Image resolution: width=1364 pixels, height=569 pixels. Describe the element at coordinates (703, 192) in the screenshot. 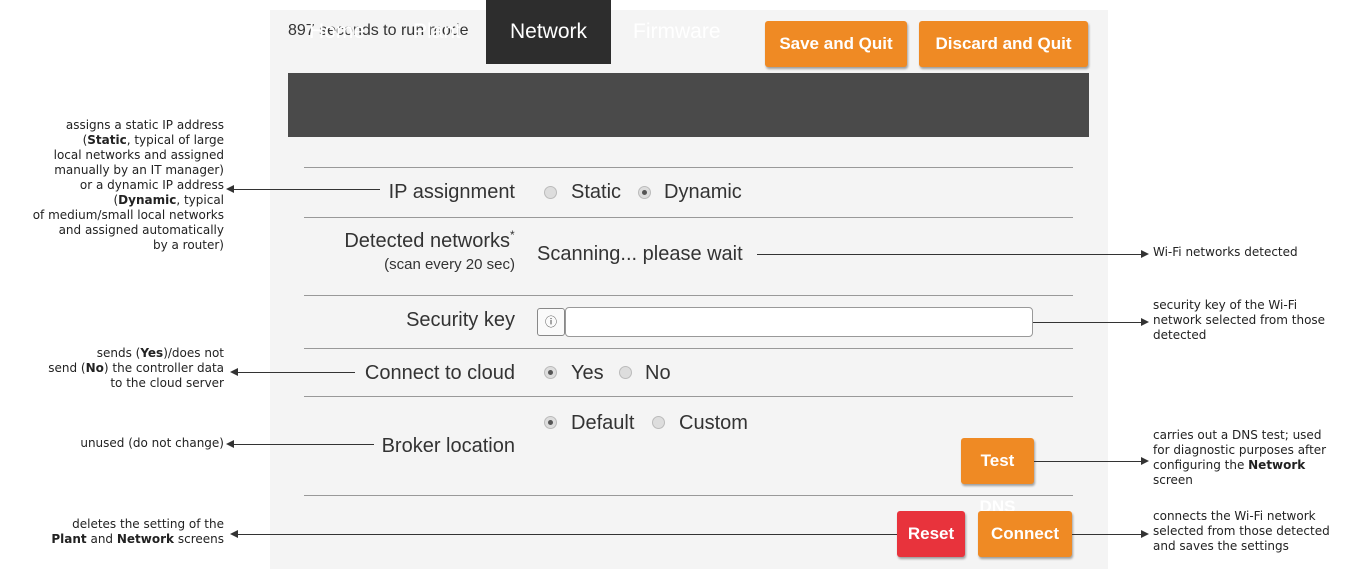

I see `option-dynamic-label: Dynamic` at that location.